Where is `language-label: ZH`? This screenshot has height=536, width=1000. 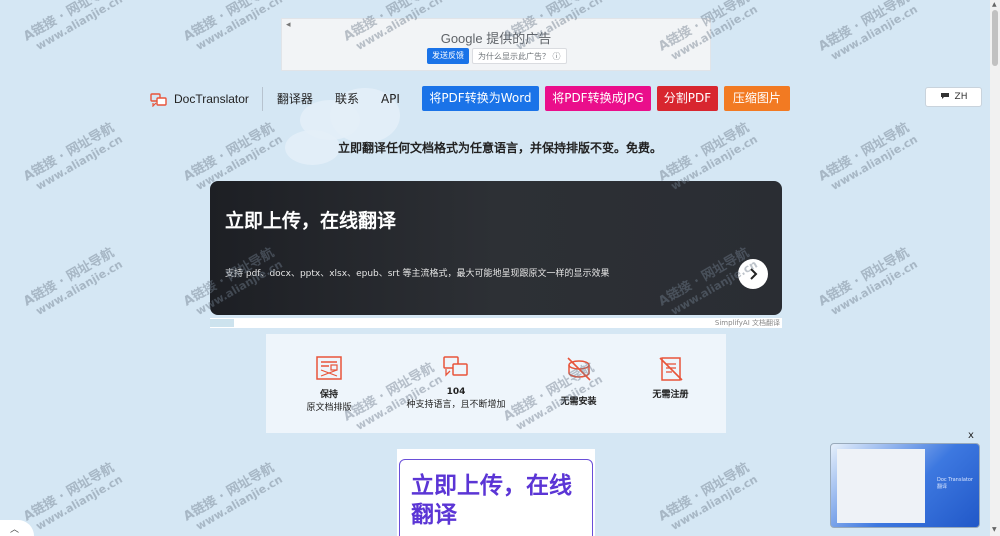
language-label: ZH is located at coordinates (961, 97).